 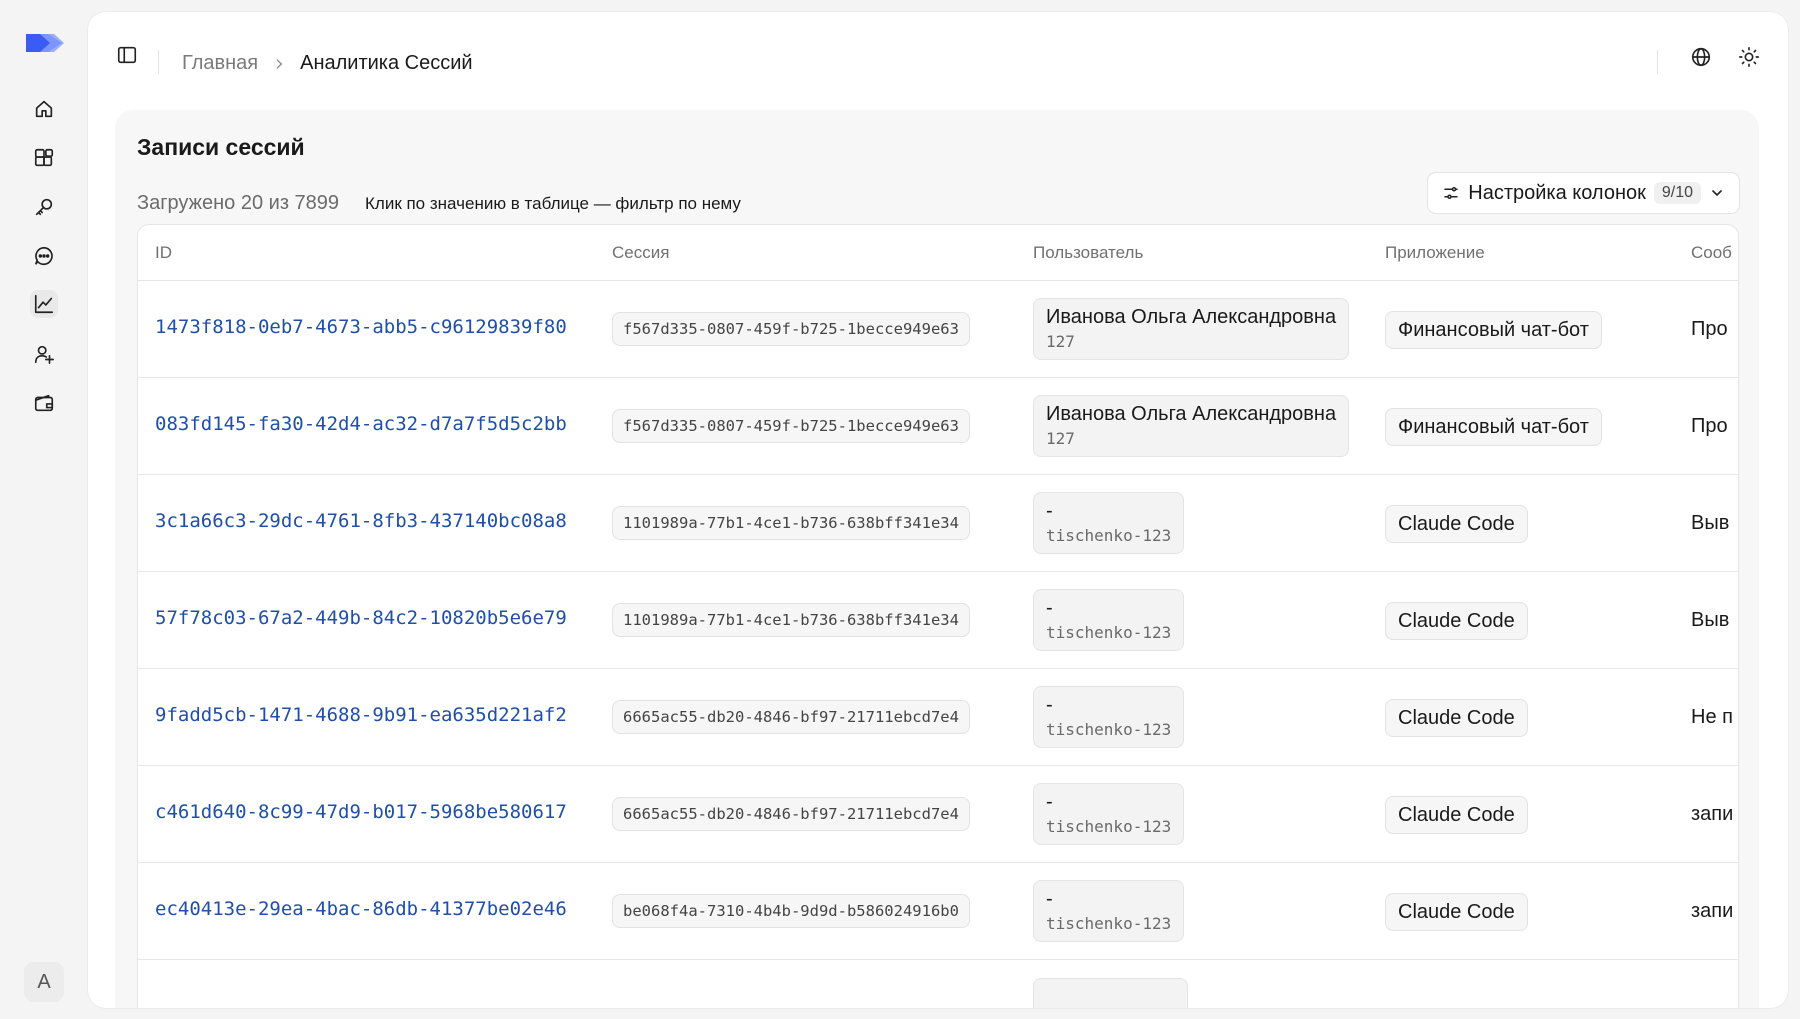 What do you see at coordinates (1749, 57) in the screenshot?
I see `sun-icon` at bounding box center [1749, 57].